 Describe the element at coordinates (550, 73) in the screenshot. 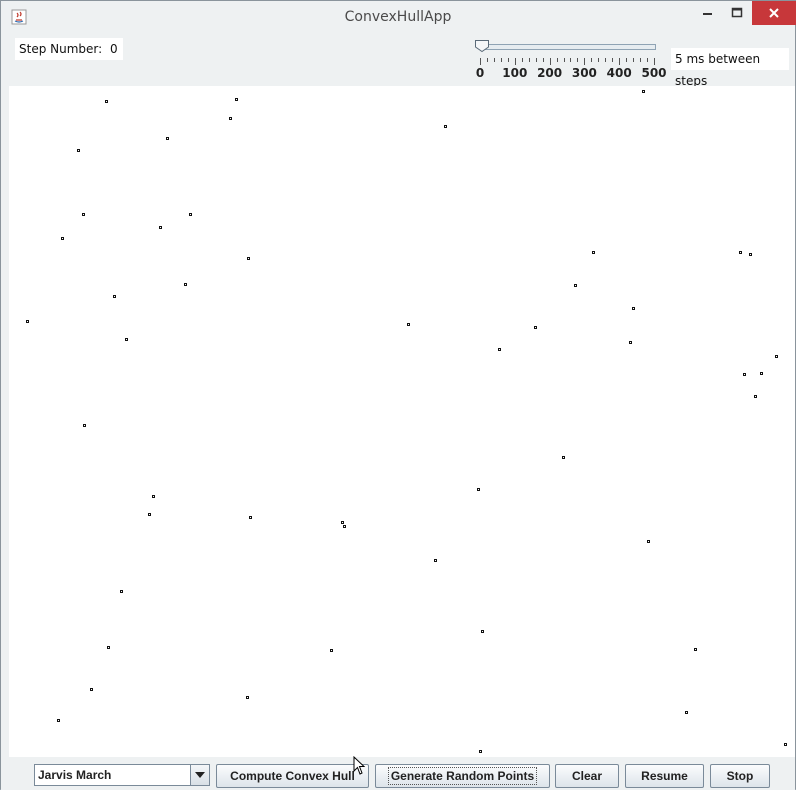

I see `slider-tick-label: 200` at that location.